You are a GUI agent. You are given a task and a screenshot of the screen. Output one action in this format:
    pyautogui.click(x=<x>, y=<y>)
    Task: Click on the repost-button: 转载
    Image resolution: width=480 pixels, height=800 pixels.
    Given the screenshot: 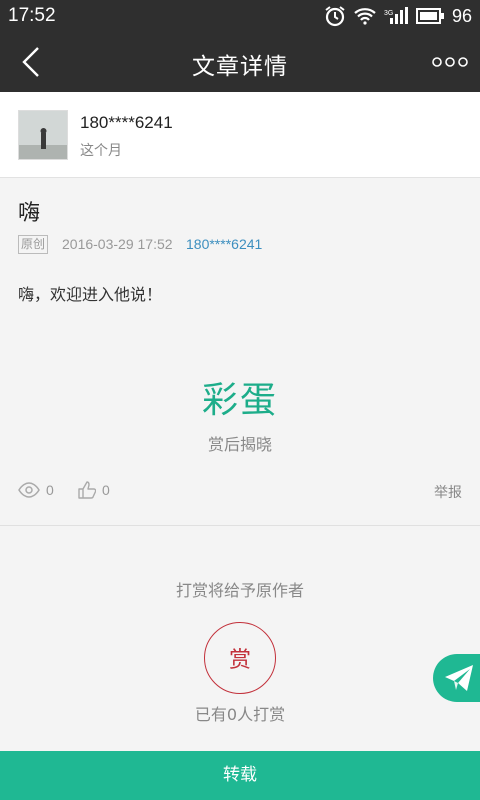 What is the action you would take?
    pyautogui.click(x=240, y=775)
    